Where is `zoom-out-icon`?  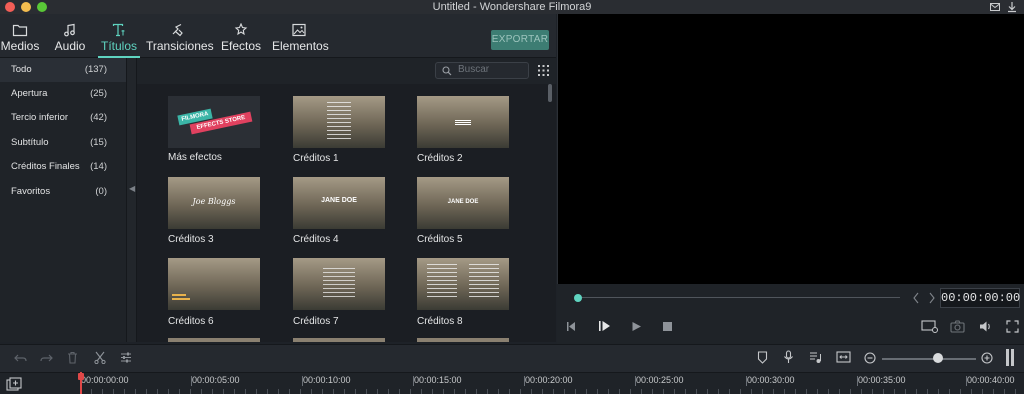 zoom-out-icon is located at coordinates (870, 358).